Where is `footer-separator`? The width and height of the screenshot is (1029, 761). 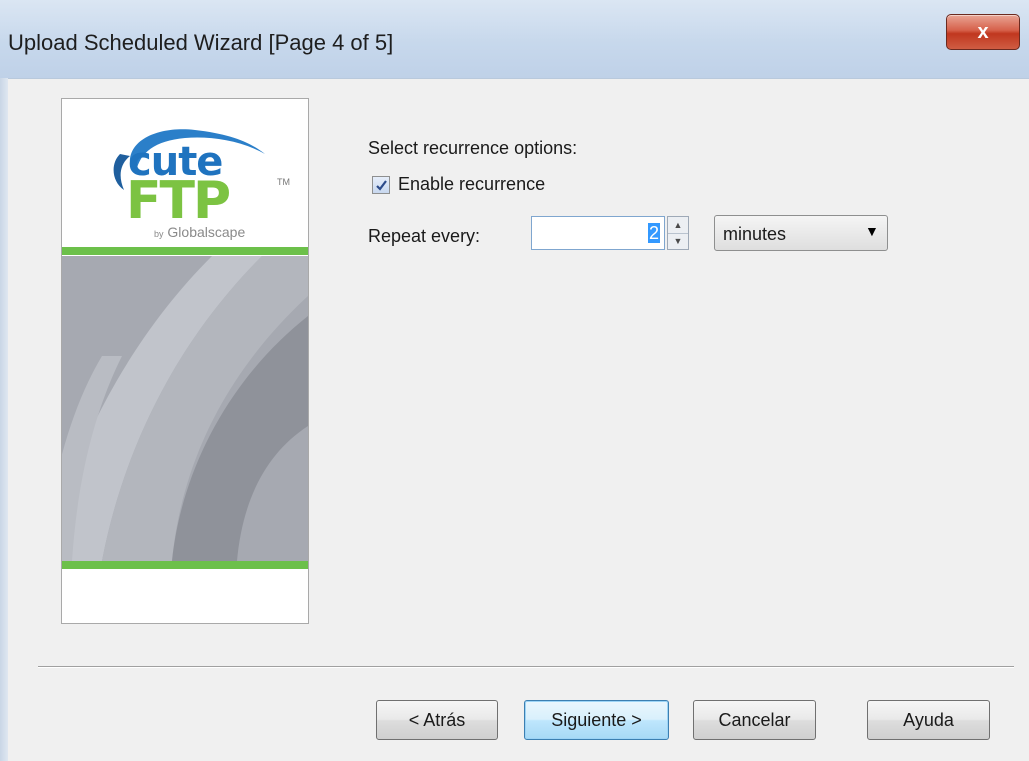
footer-separator is located at coordinates (526, 667).